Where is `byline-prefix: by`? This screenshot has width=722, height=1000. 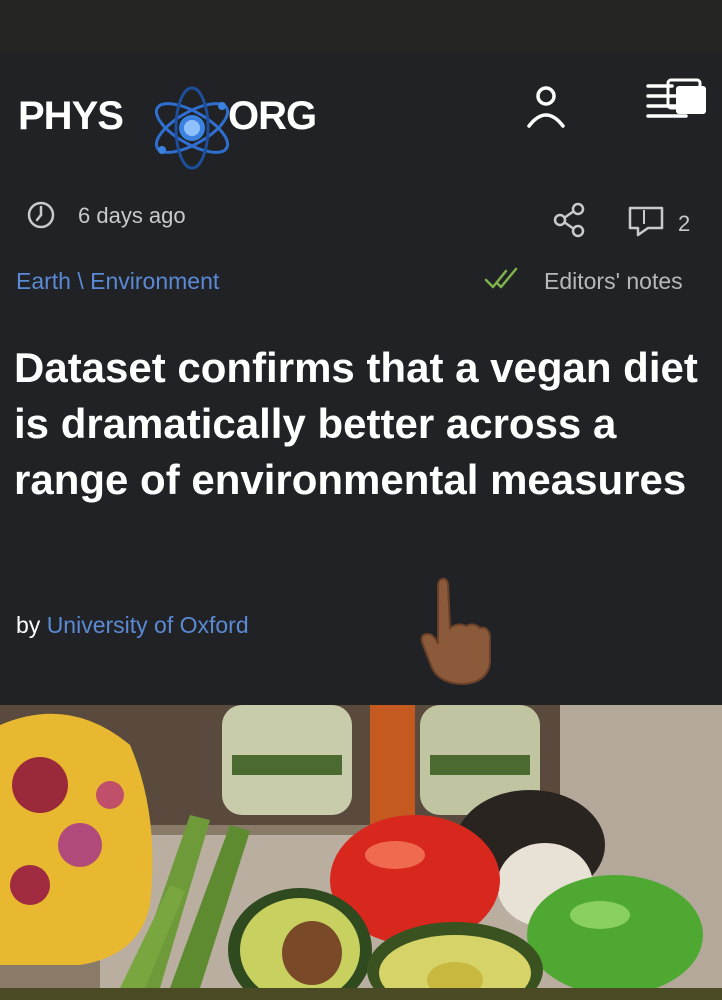
byline-prefix: by is located at coordinates (28, 625).